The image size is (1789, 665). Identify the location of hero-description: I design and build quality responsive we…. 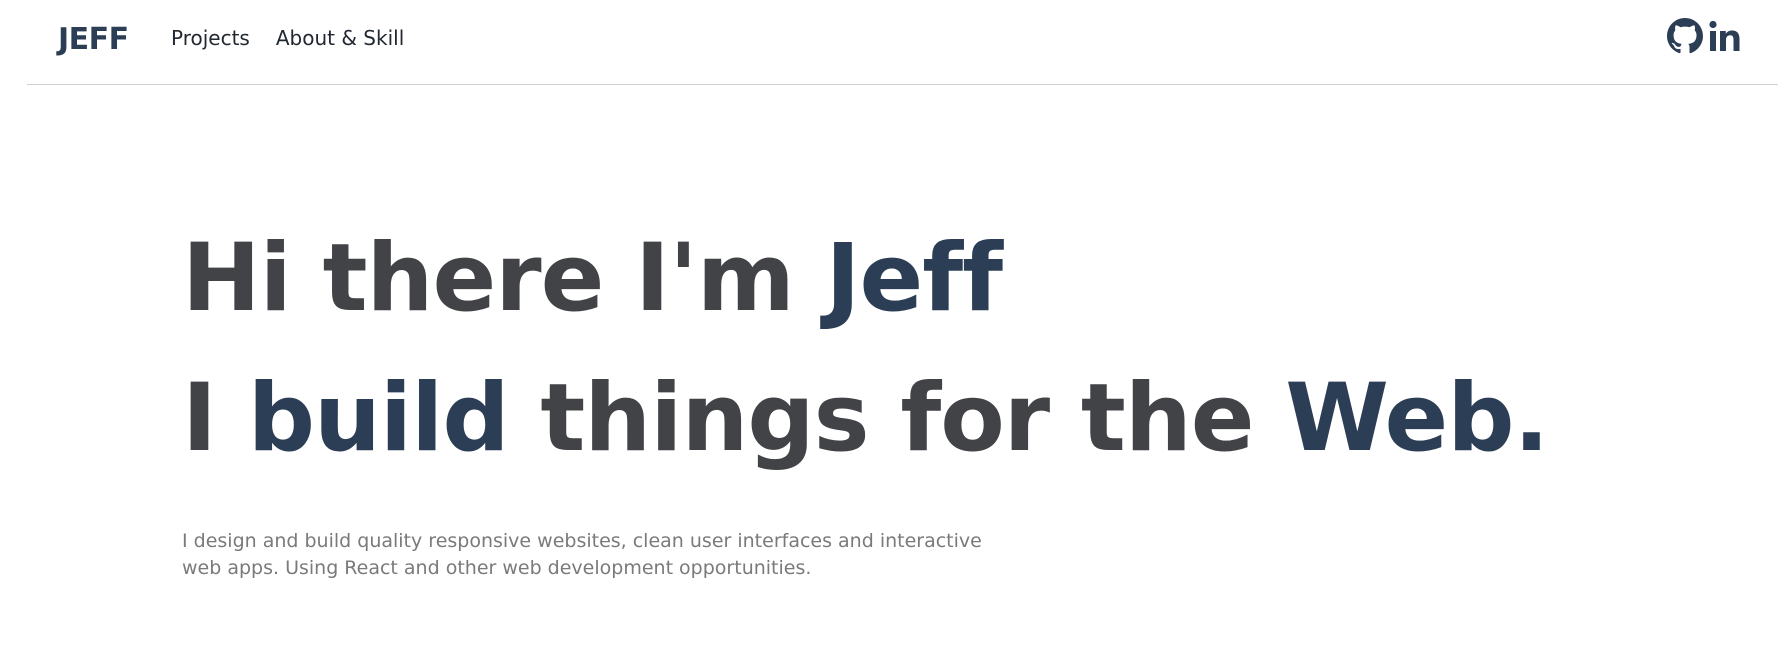
(582, 554).